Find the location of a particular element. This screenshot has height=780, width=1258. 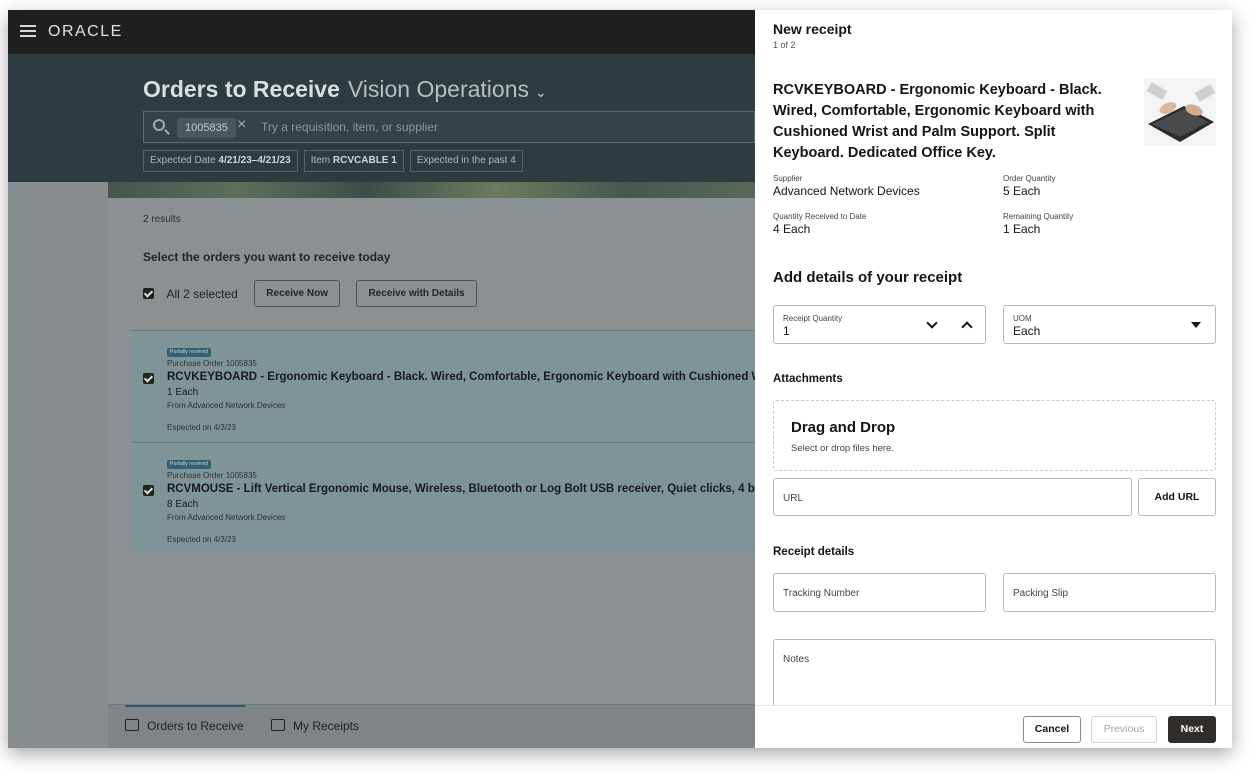

packing-slip-input: Packing Slip is located at coordinates (1109, 592).